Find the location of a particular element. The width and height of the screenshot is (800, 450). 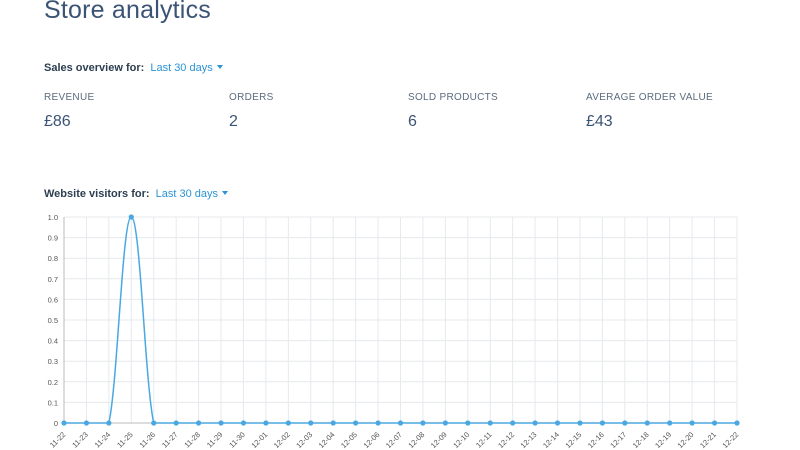

y-tick-label: 0.5 is located at coordinates (53, 320).